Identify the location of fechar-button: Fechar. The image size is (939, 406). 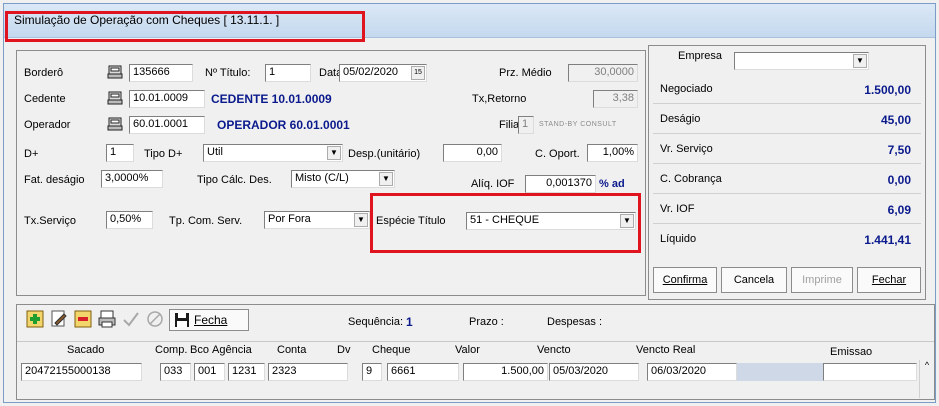
(889, 280).